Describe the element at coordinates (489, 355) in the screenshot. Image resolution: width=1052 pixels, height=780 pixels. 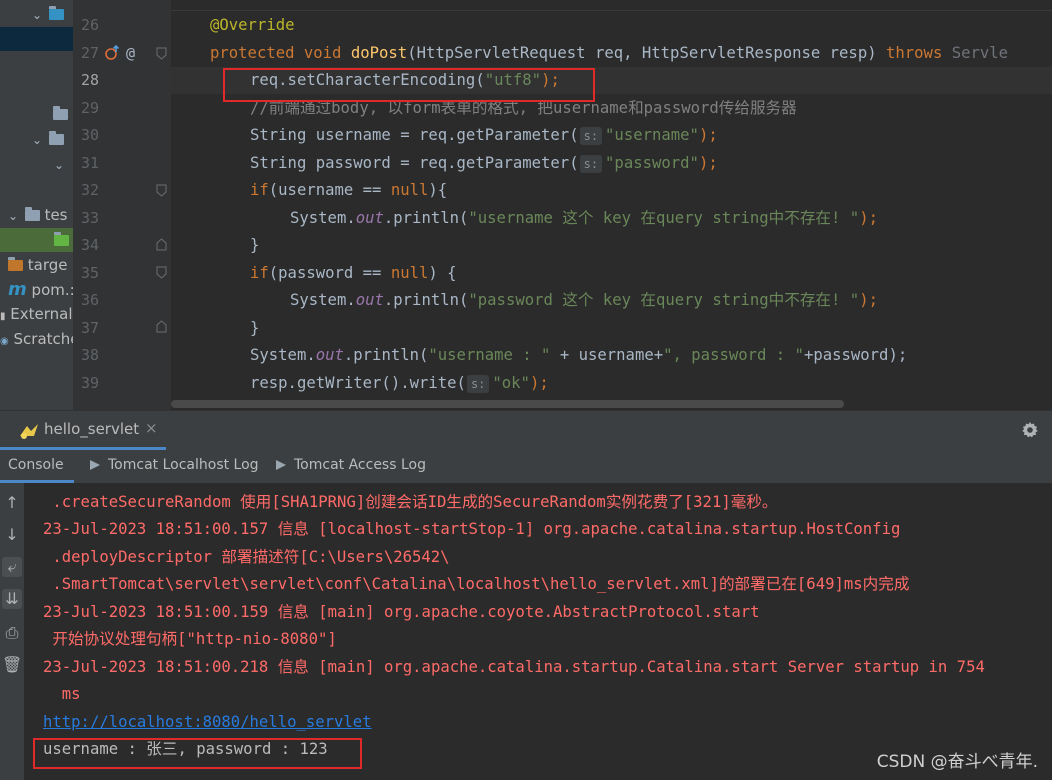
I see `string-literal: "username : "` at that location.